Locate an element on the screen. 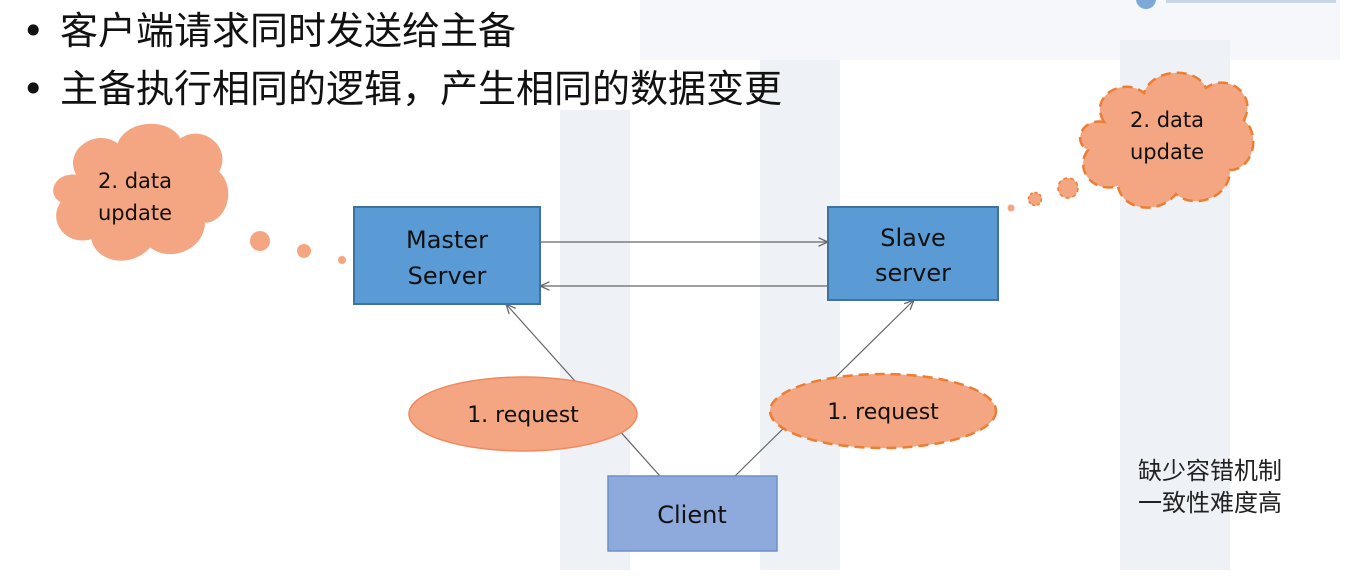  thought-bubble-left-medium is located at coordinates (304, 251).